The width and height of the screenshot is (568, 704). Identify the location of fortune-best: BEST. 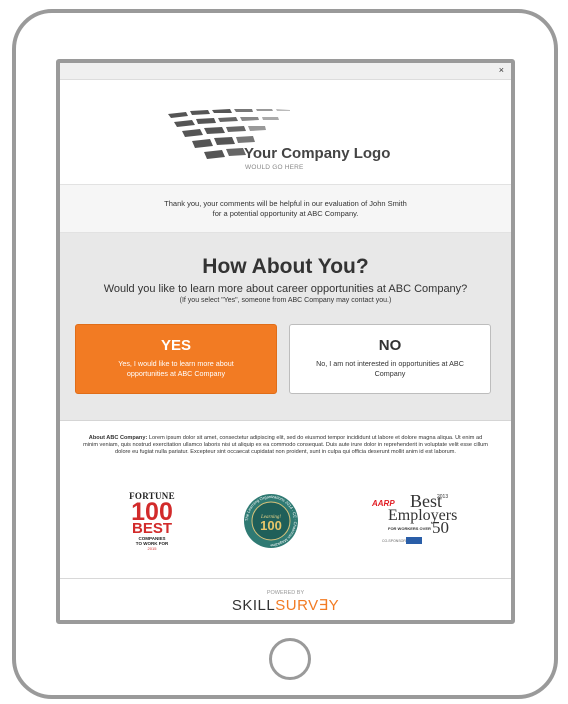
(151, 528).